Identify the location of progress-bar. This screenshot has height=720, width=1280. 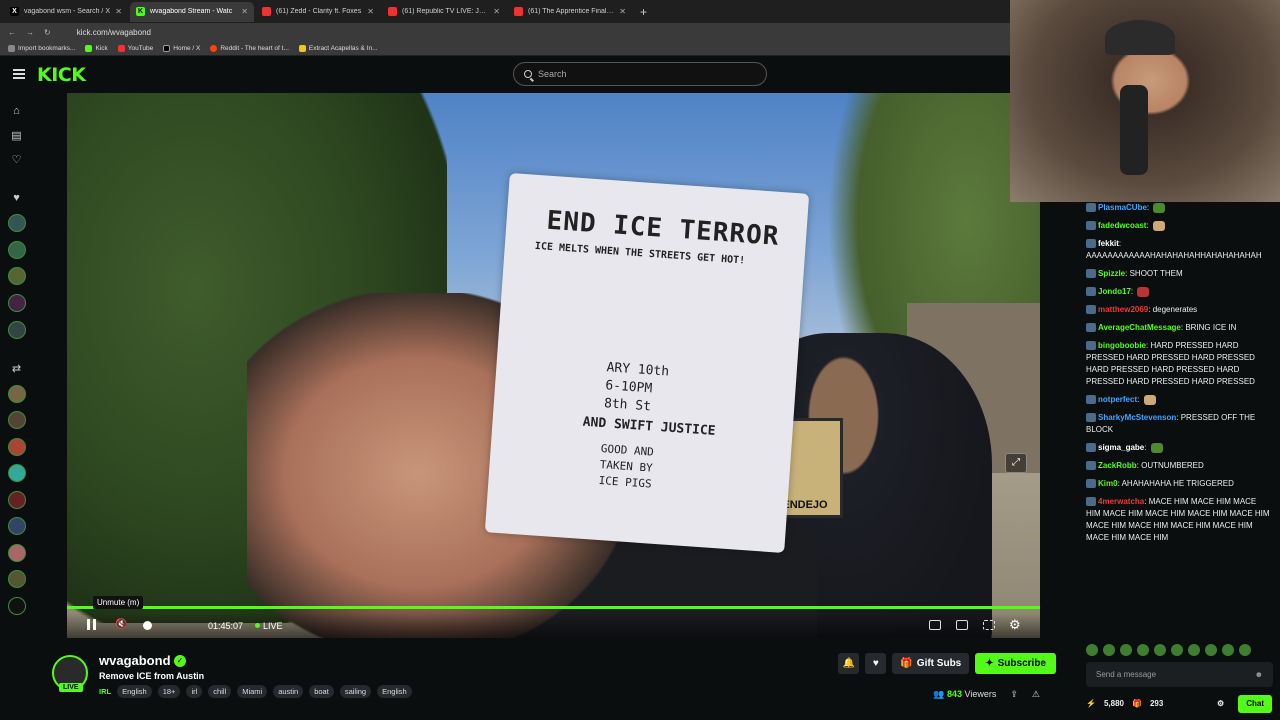
(553, 607).